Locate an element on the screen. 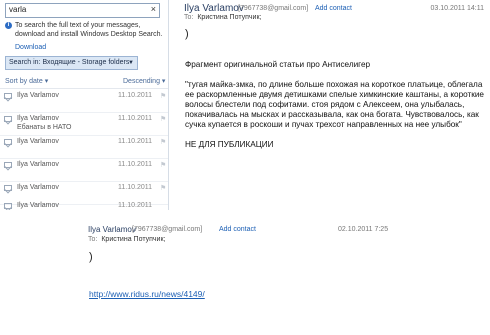 Image resolution: width=490 pixels, height=335 pixels. chevron-down-icon: ▼ is located at coordinates (131, 63).